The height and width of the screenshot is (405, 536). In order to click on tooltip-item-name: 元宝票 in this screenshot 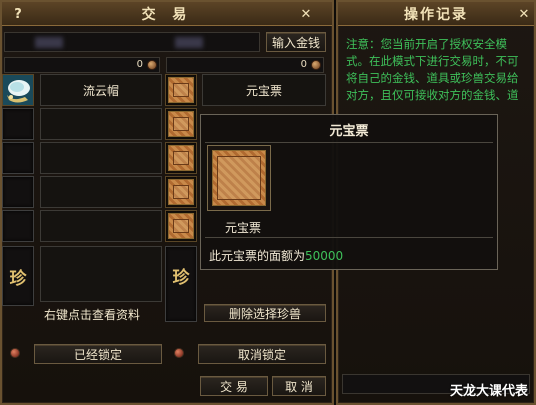, I will do `click(243, 228)`.